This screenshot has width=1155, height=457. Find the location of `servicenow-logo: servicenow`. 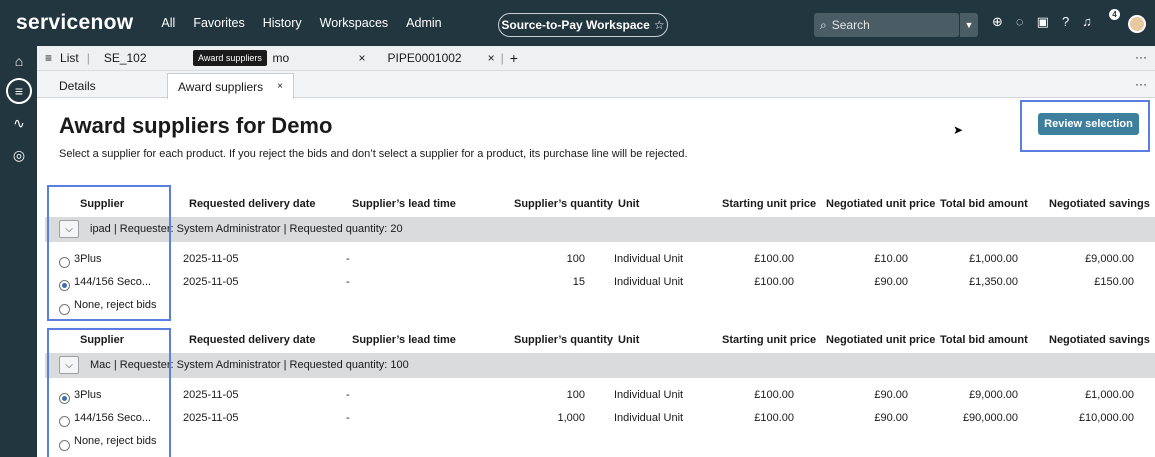

servicenow-logo: servicenow is located at coordinates (74, 23).